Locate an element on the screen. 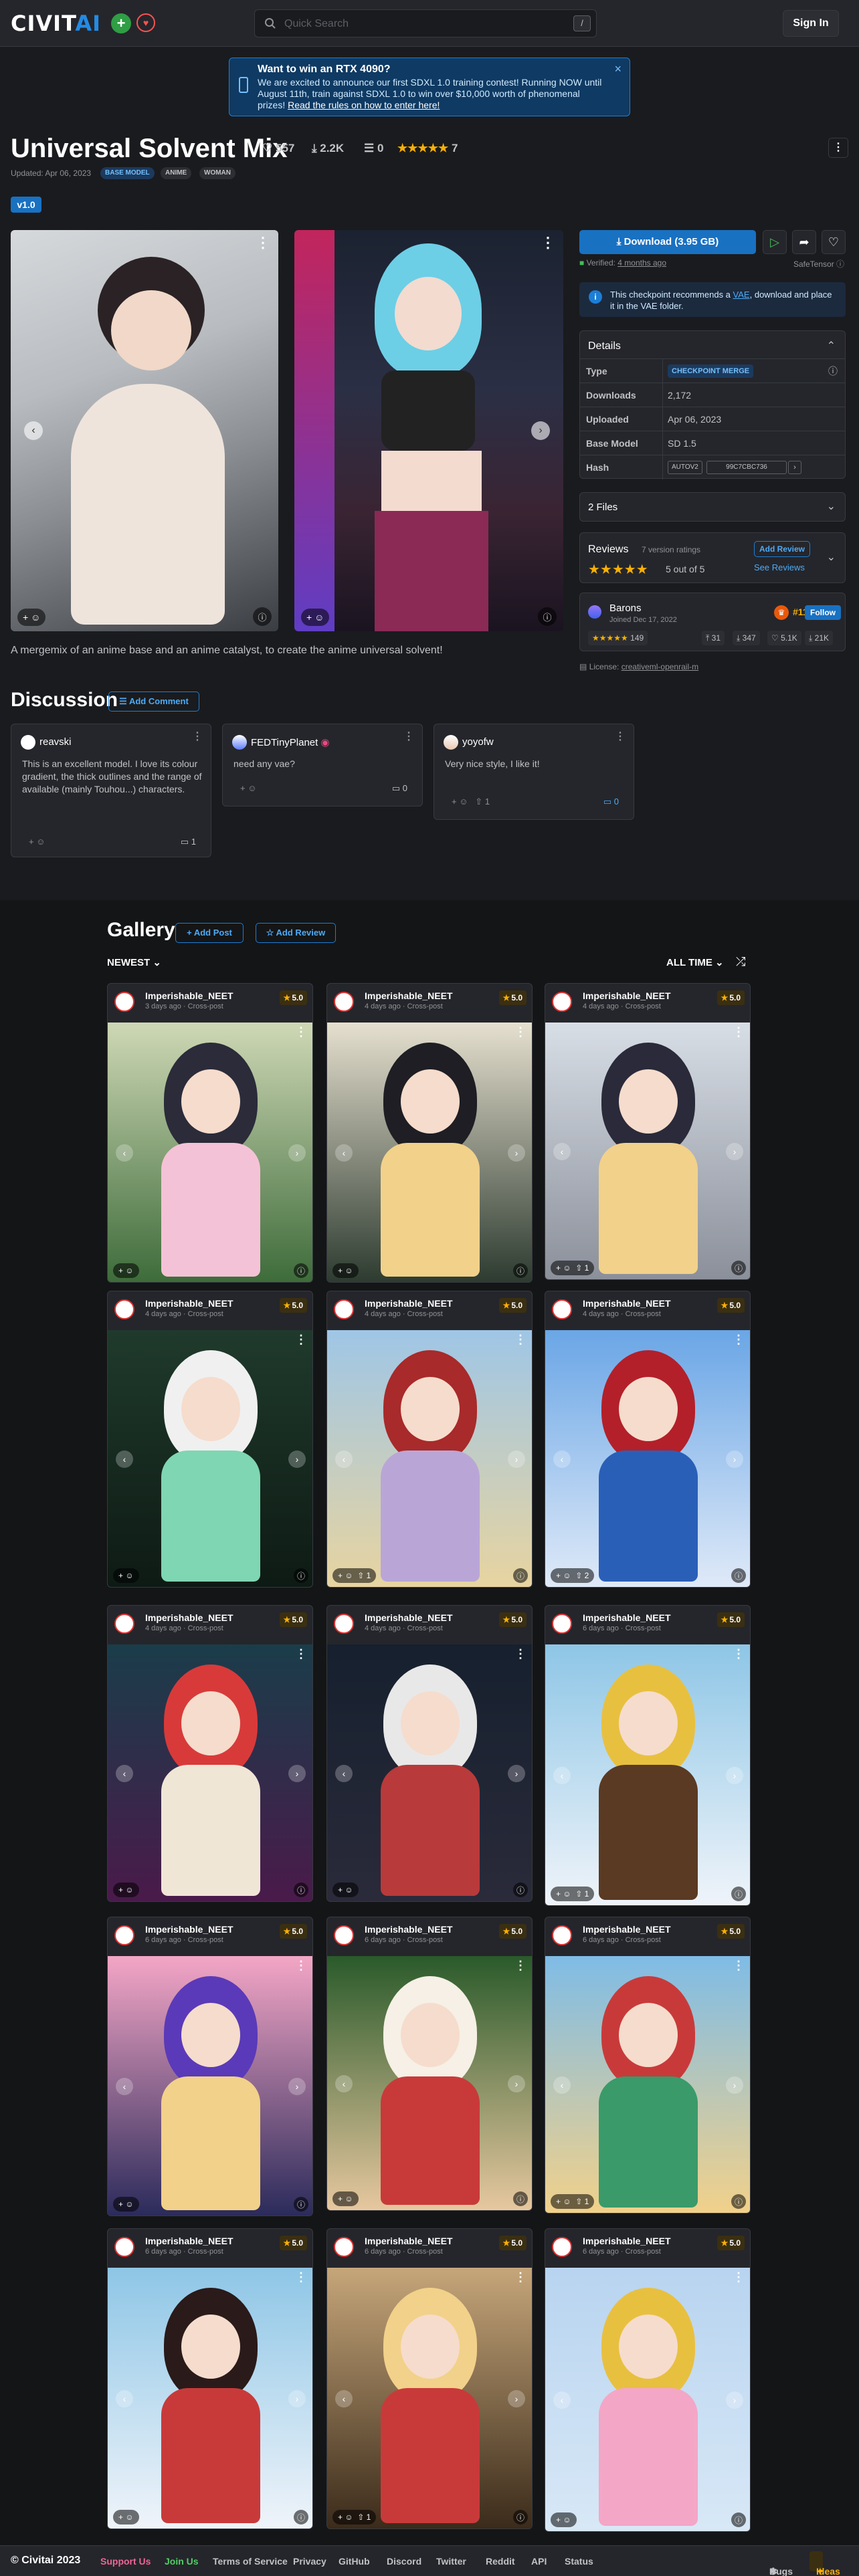  comment-user: FEDTinyPlanet ◉ is located at coordinates (290, 742).